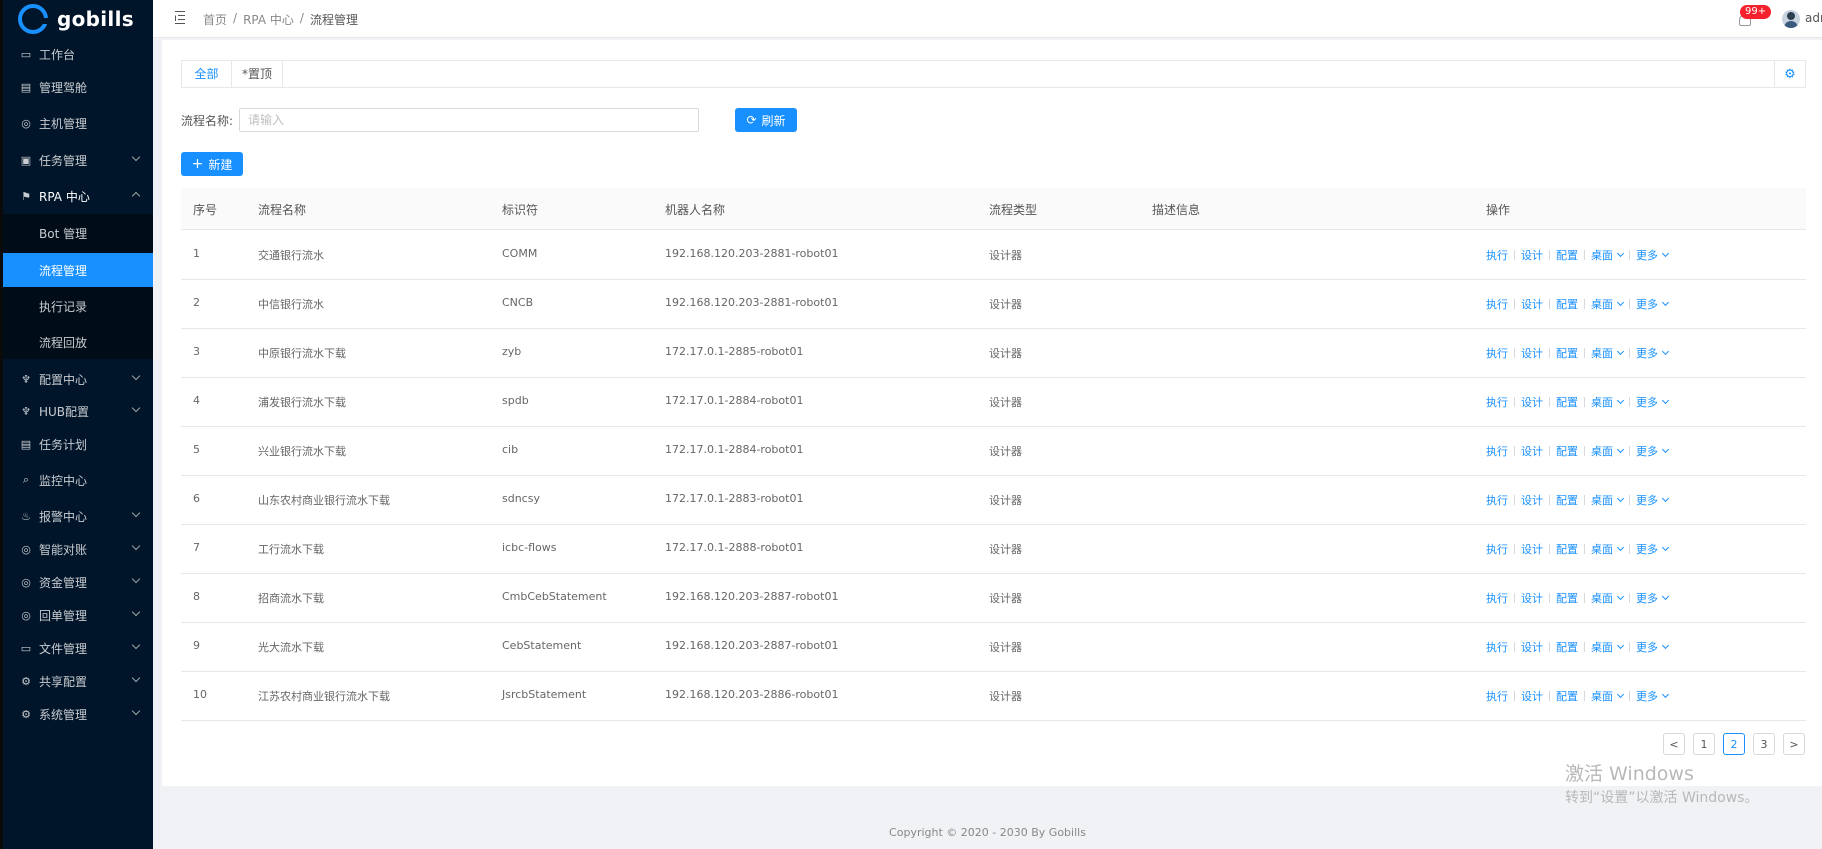 The width and height of the screenshot is (1822, 849). I want to click on sidebar-item: ▣ 任务管理, so click(78, 160).